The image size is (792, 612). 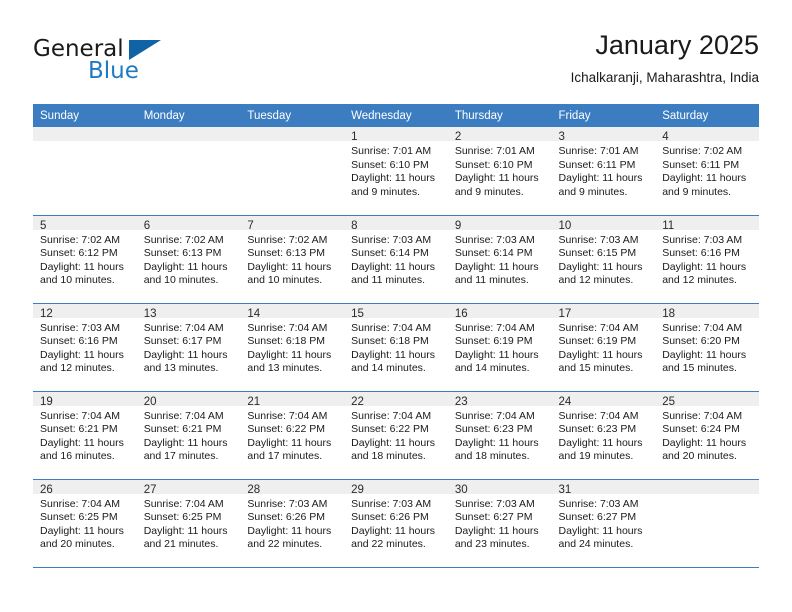 What do you see at coordinates (499, 135) in the screenshot?
I see `day-number: 2` at bounding box center [499, 135].